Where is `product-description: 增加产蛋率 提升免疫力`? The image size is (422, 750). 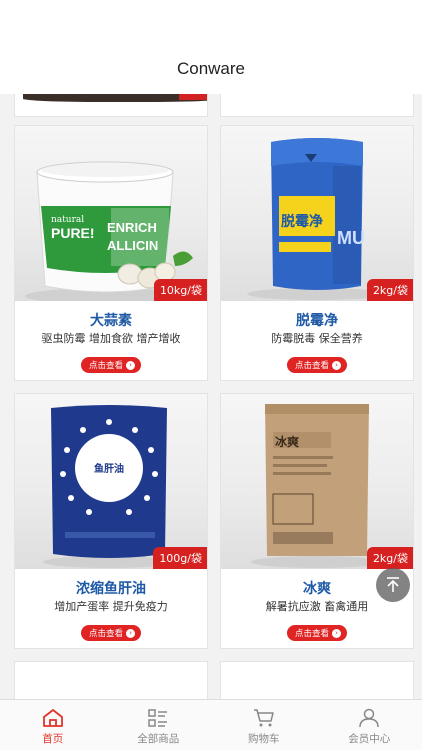 product-description: 增加产蛋率 提升免疫力 is located at coordinates (111, 606).